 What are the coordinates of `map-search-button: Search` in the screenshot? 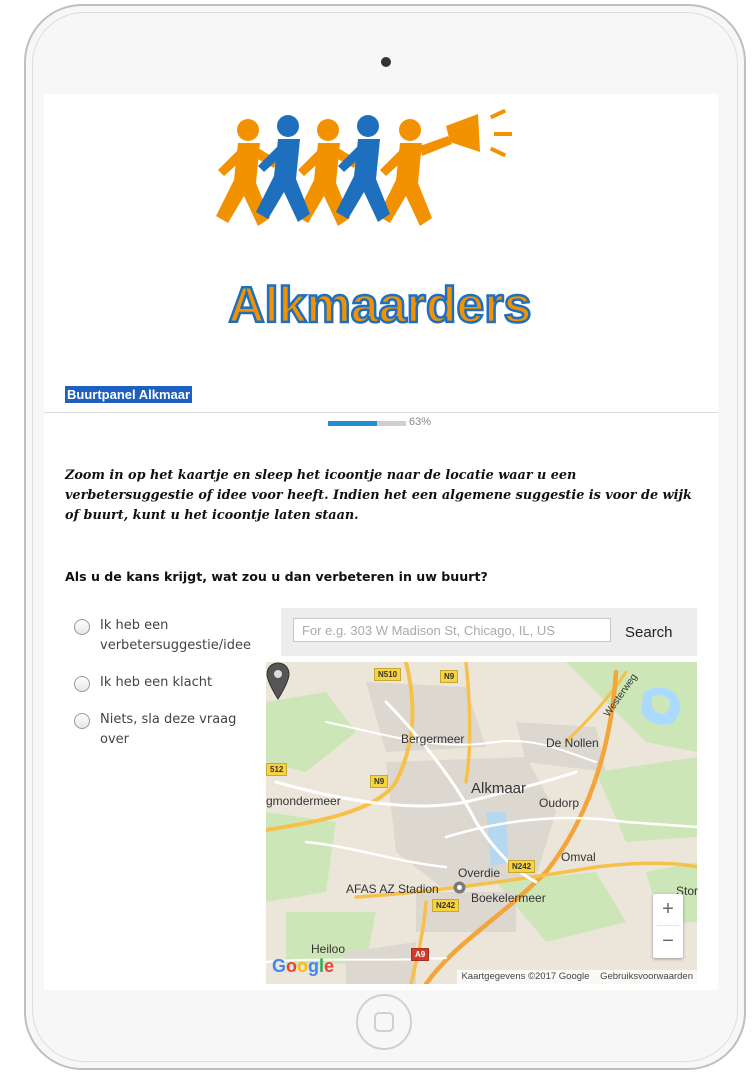 It's located at (649, 632).